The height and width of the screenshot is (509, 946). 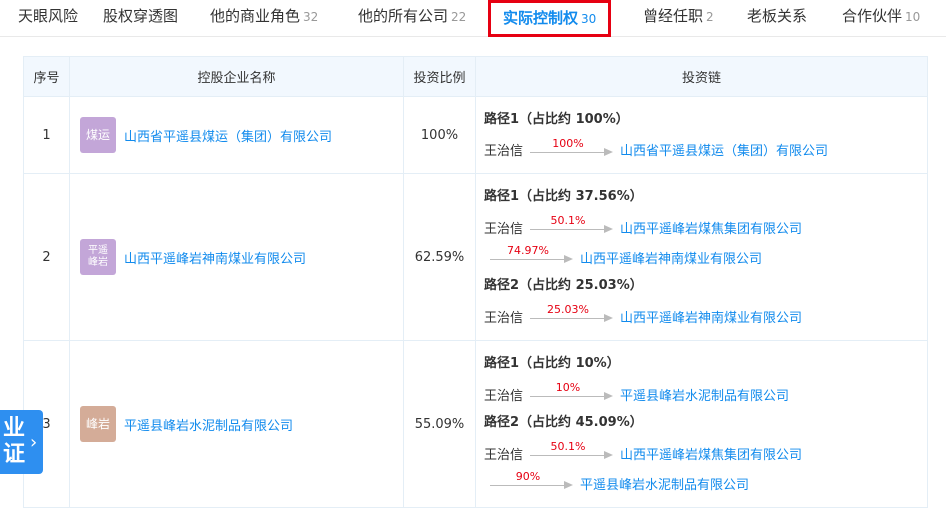 I want to click on tab-label: 天眼风险, so click(x=48, y=16).